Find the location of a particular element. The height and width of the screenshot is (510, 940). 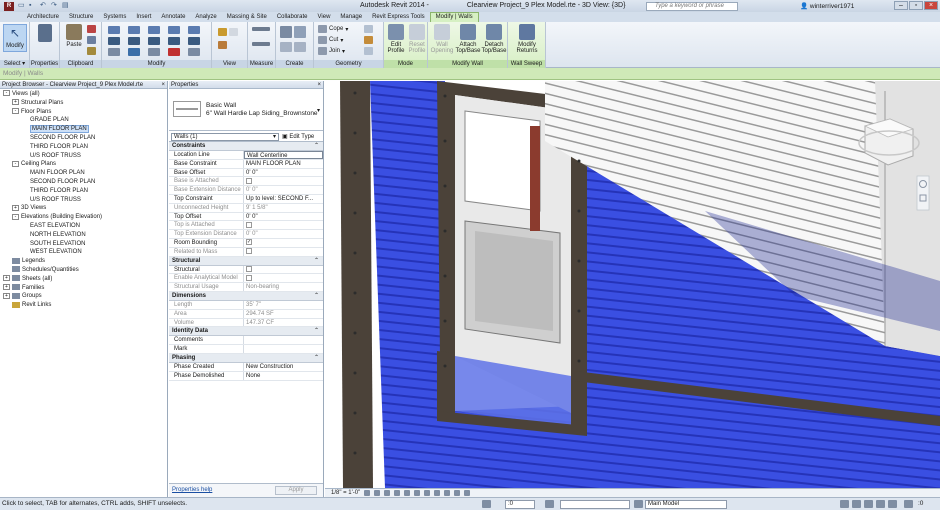

open-icon: ▭ is located at coordinates (22, 6).